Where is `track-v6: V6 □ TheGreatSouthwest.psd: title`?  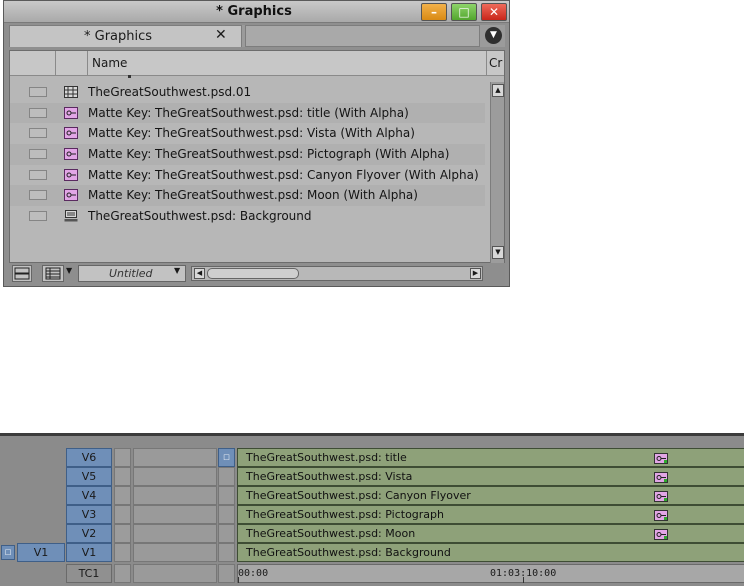
track-v6: V6 □ TheGreatSouthwest.psd: title is located at coordinates (372, 457).